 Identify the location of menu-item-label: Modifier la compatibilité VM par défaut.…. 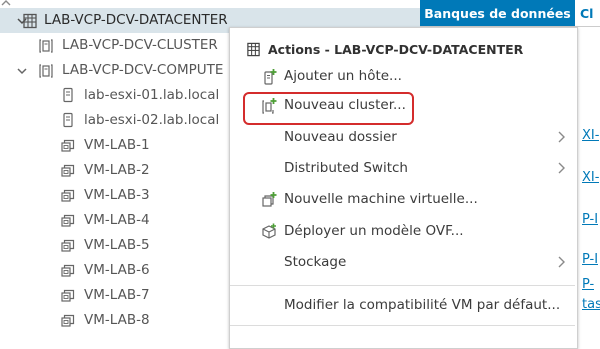
(422, 305).